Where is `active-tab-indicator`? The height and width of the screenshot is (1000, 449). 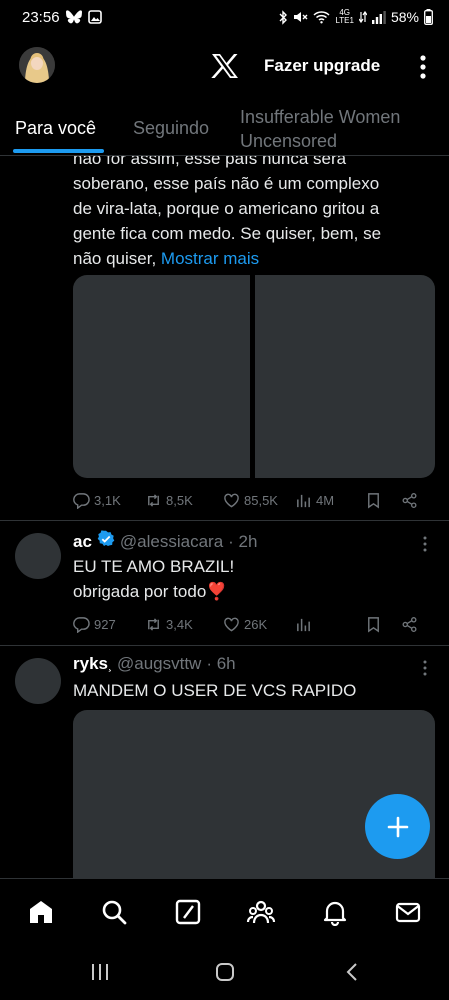
active-tab-indicator is located at coordinates (58, 151).